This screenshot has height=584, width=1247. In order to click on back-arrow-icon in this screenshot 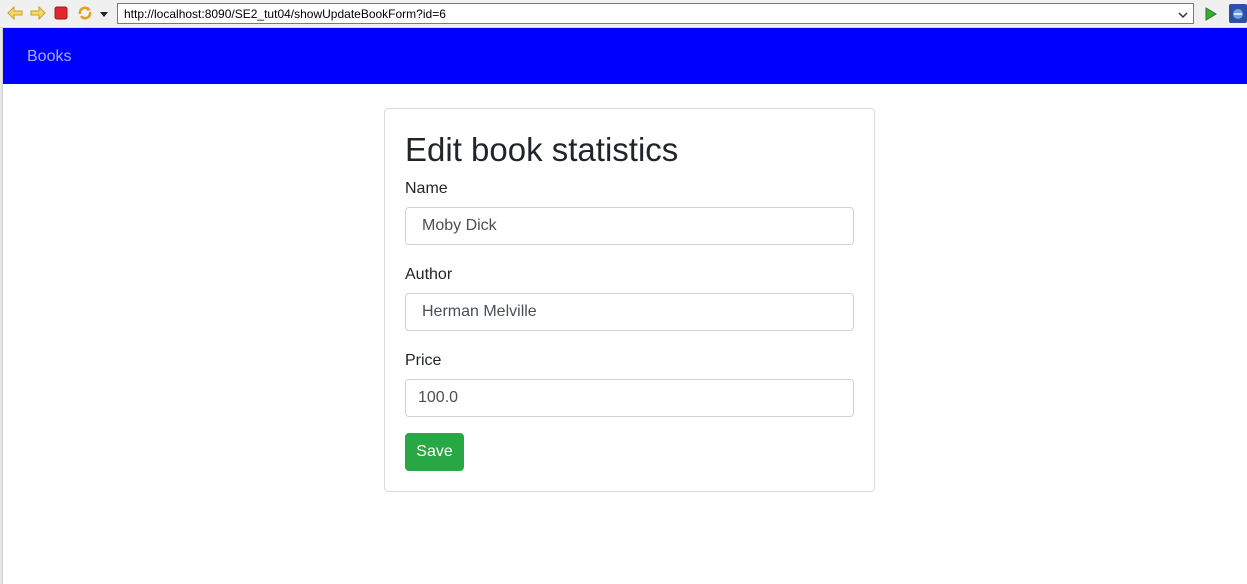, I will do `click(15, 13)`.